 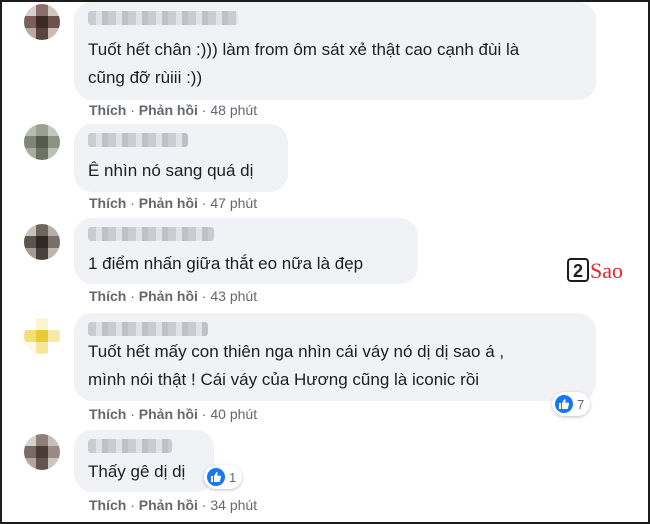 I want to click on reaction-count: 7, so click(x=571, y=404).